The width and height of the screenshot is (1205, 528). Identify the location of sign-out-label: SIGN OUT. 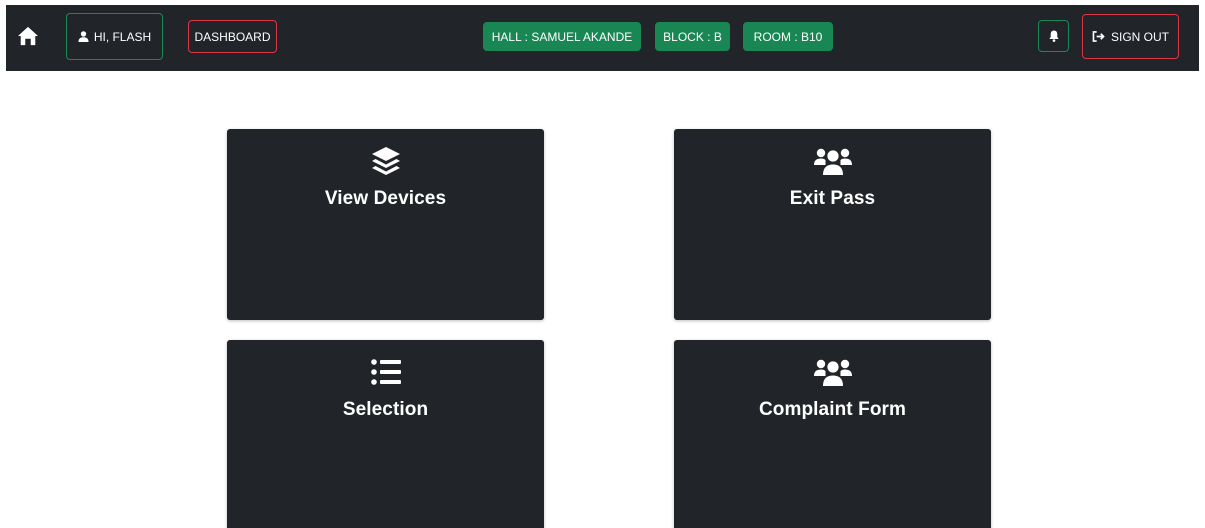
(1139, 36).